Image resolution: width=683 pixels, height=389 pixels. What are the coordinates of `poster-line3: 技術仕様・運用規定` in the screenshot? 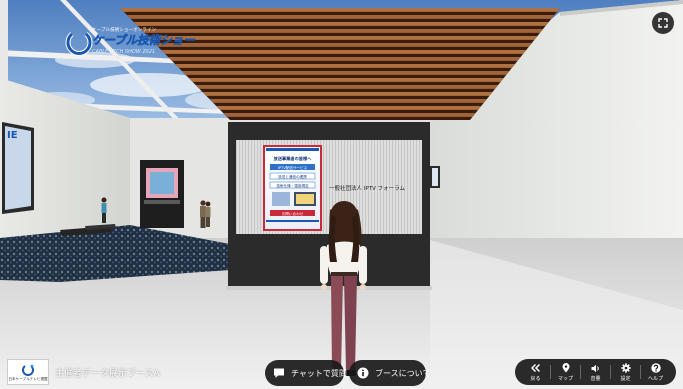 It's located at (292, 185).